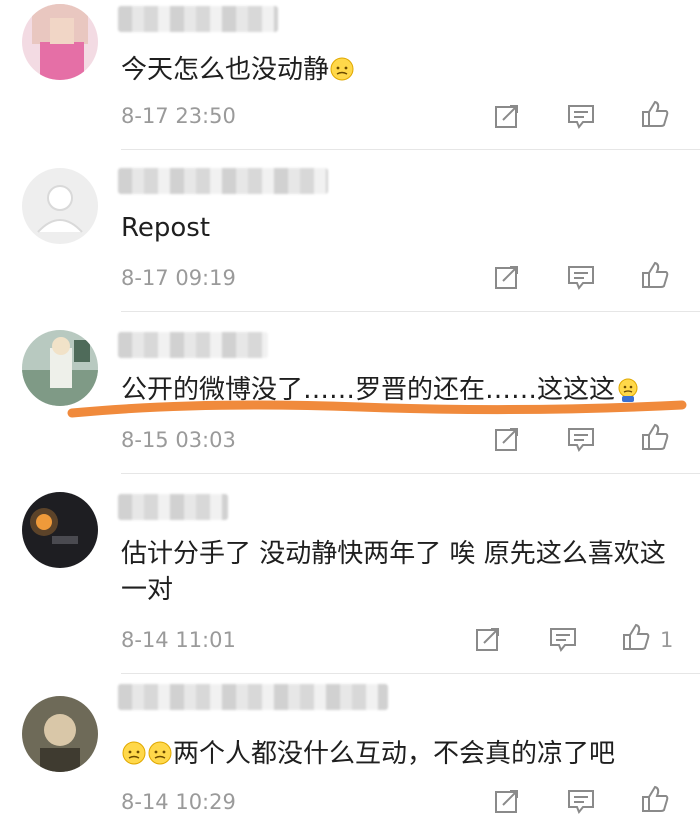  Describe the element at coordinates (628, 389) in the screenshot. I see `sweat-emoji-icon` at that location.